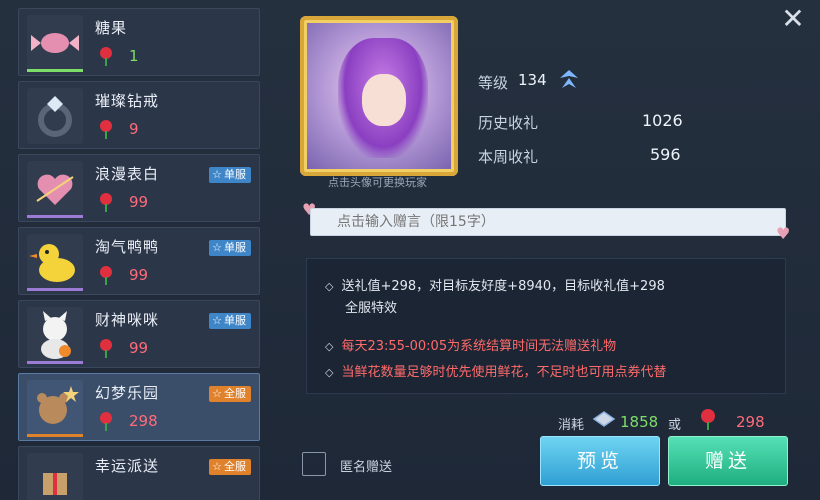  Describe the element at coordinates (127, 466) in the screenshot. I see `gift-name: 幸运派送` at that location.